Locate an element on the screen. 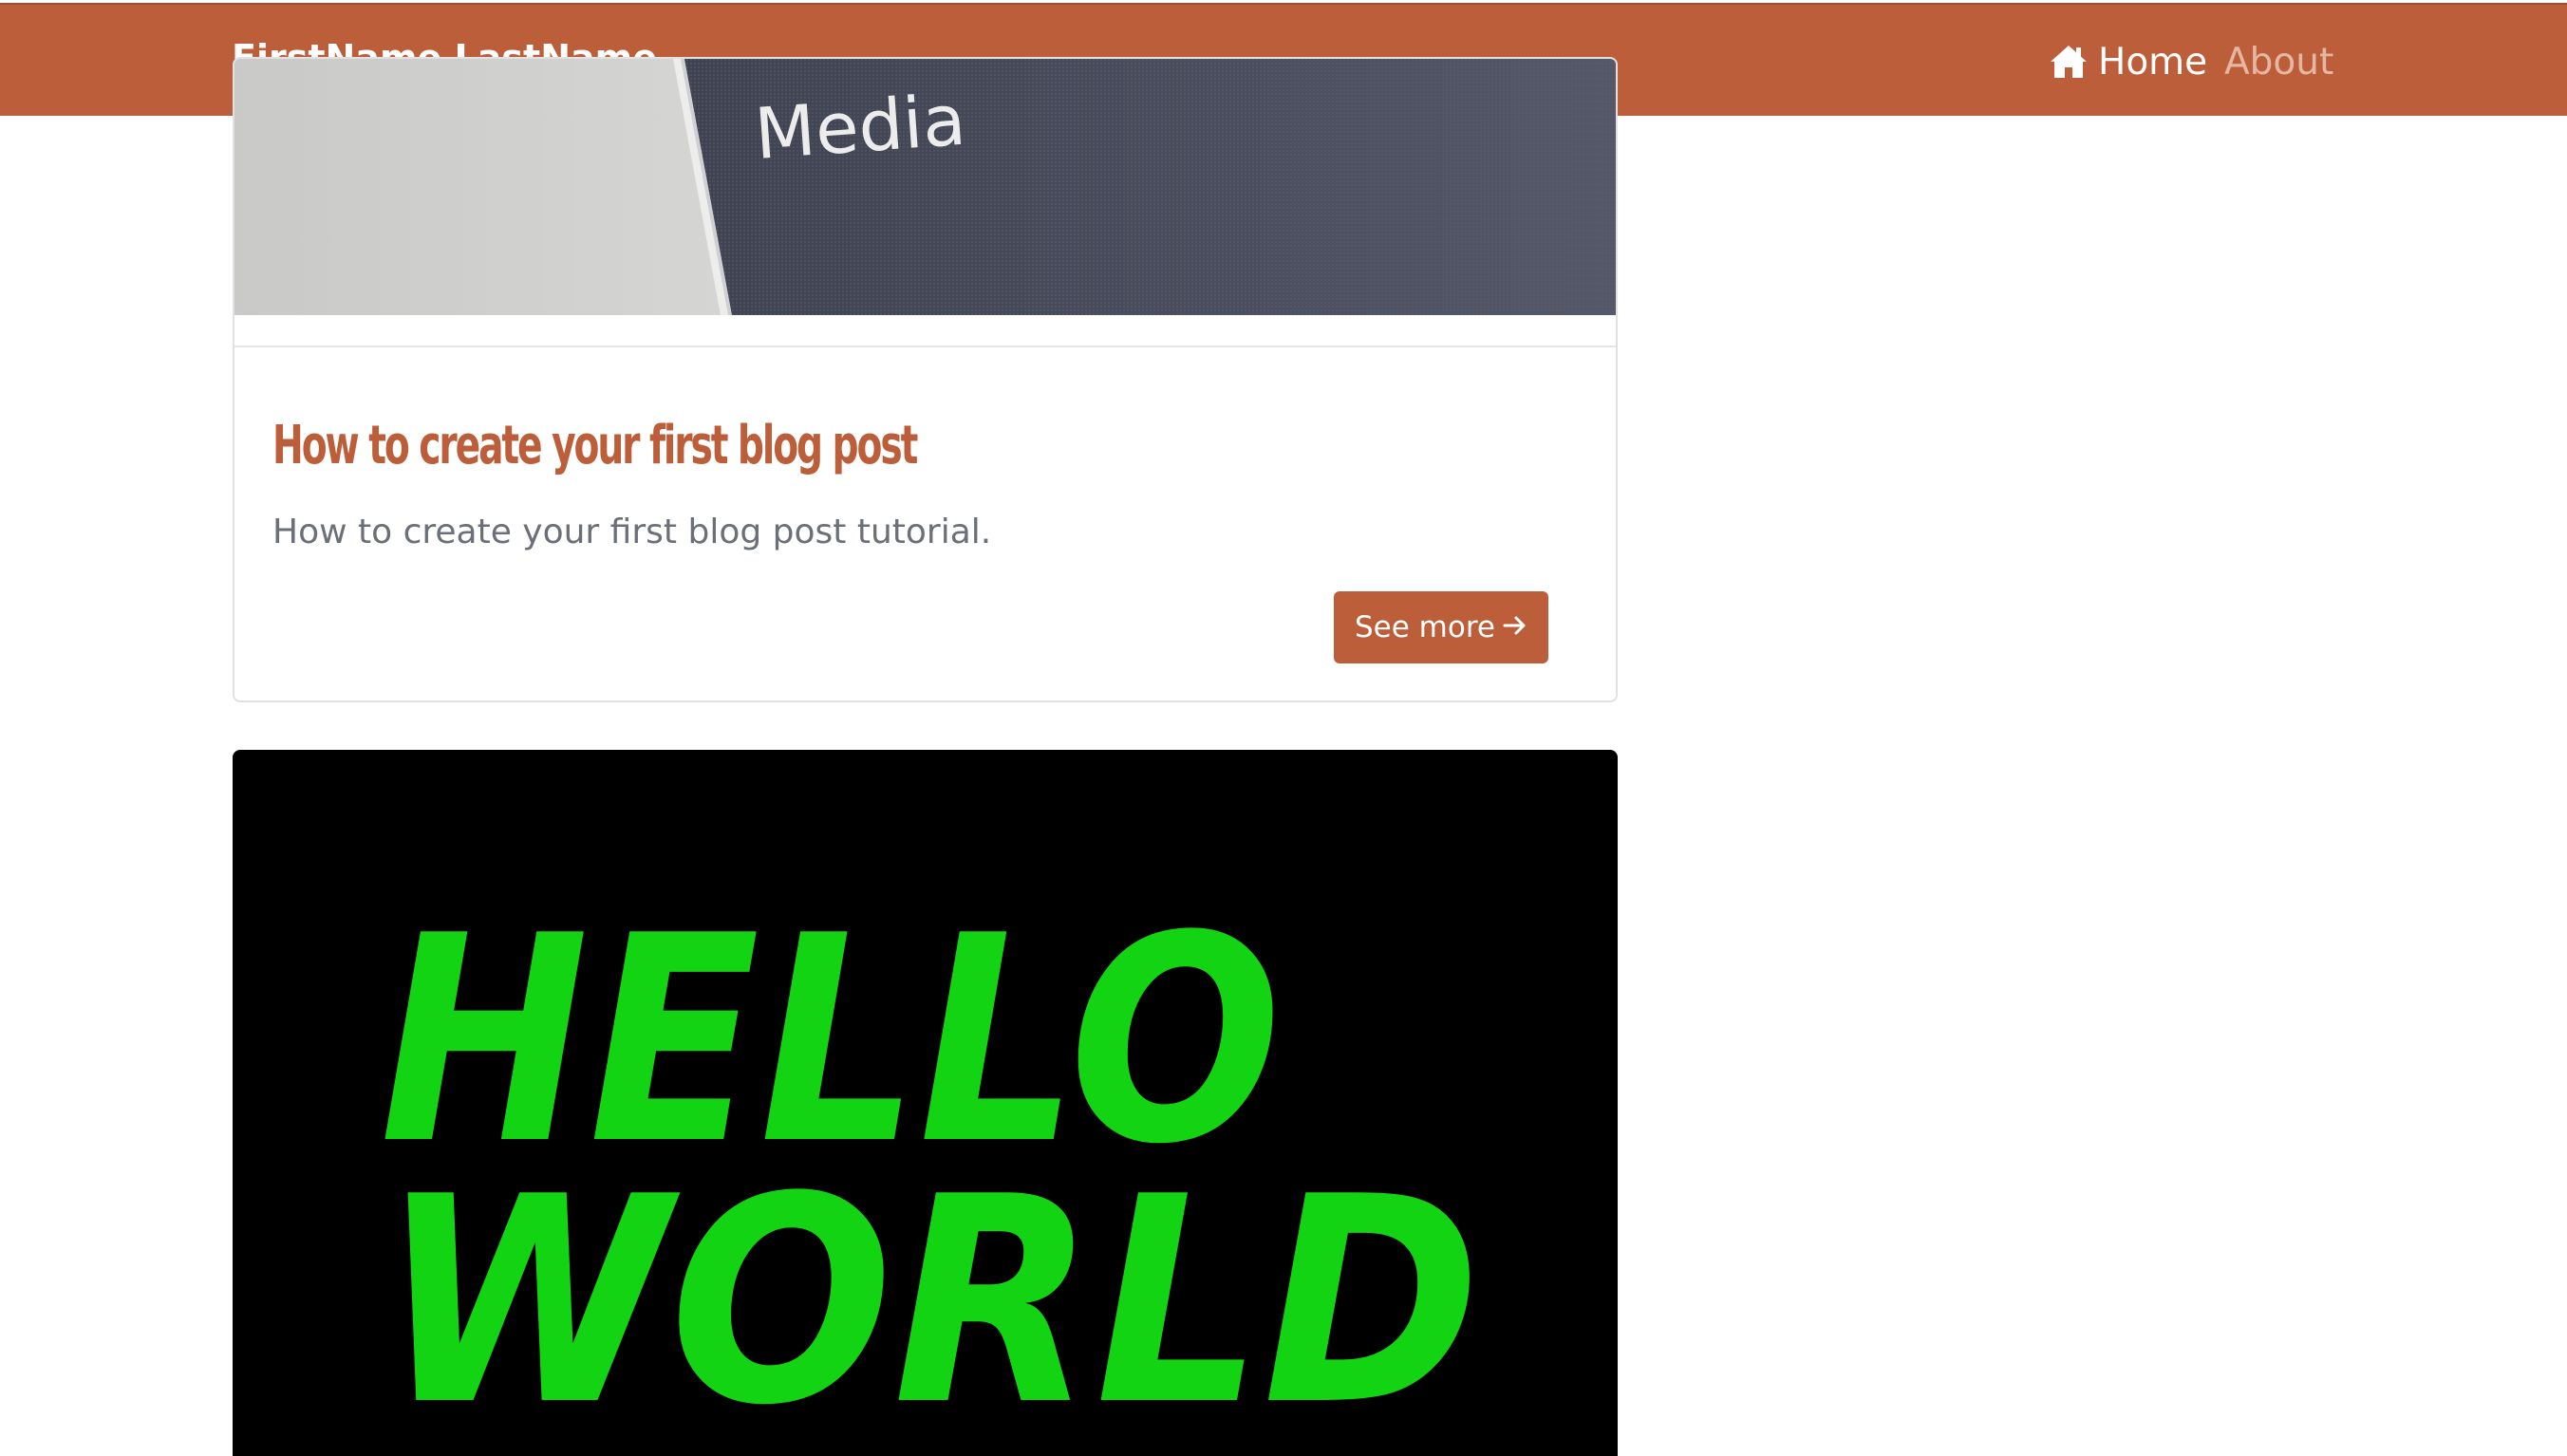 The width and height of the screenshot is (2567, 1456). see-more-label: See more is located at coordinates (1425, 627).